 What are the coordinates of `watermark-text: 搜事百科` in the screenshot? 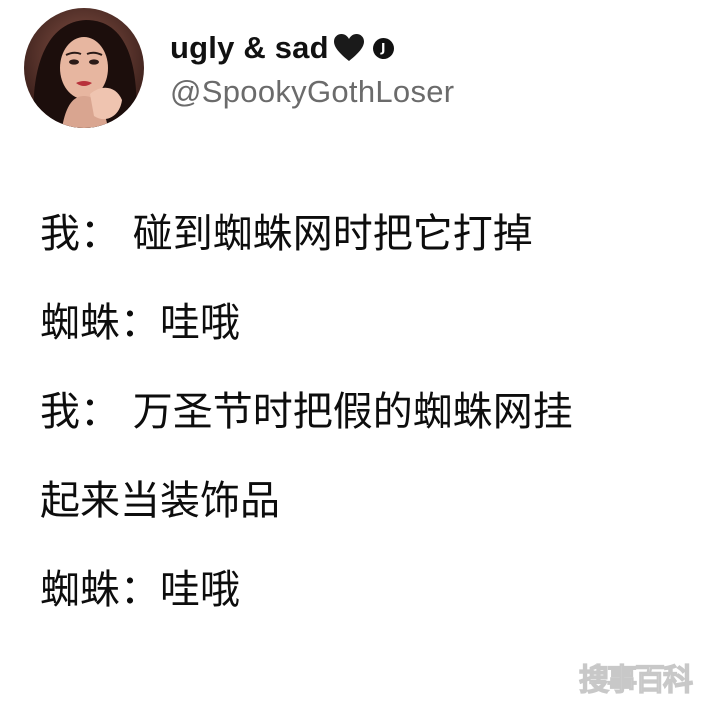 It's located at (636, 680).